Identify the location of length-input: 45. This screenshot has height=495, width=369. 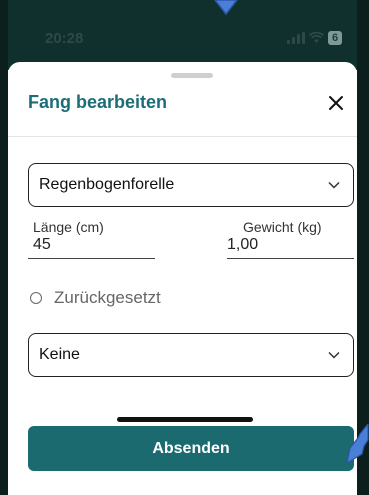
(42, 245).